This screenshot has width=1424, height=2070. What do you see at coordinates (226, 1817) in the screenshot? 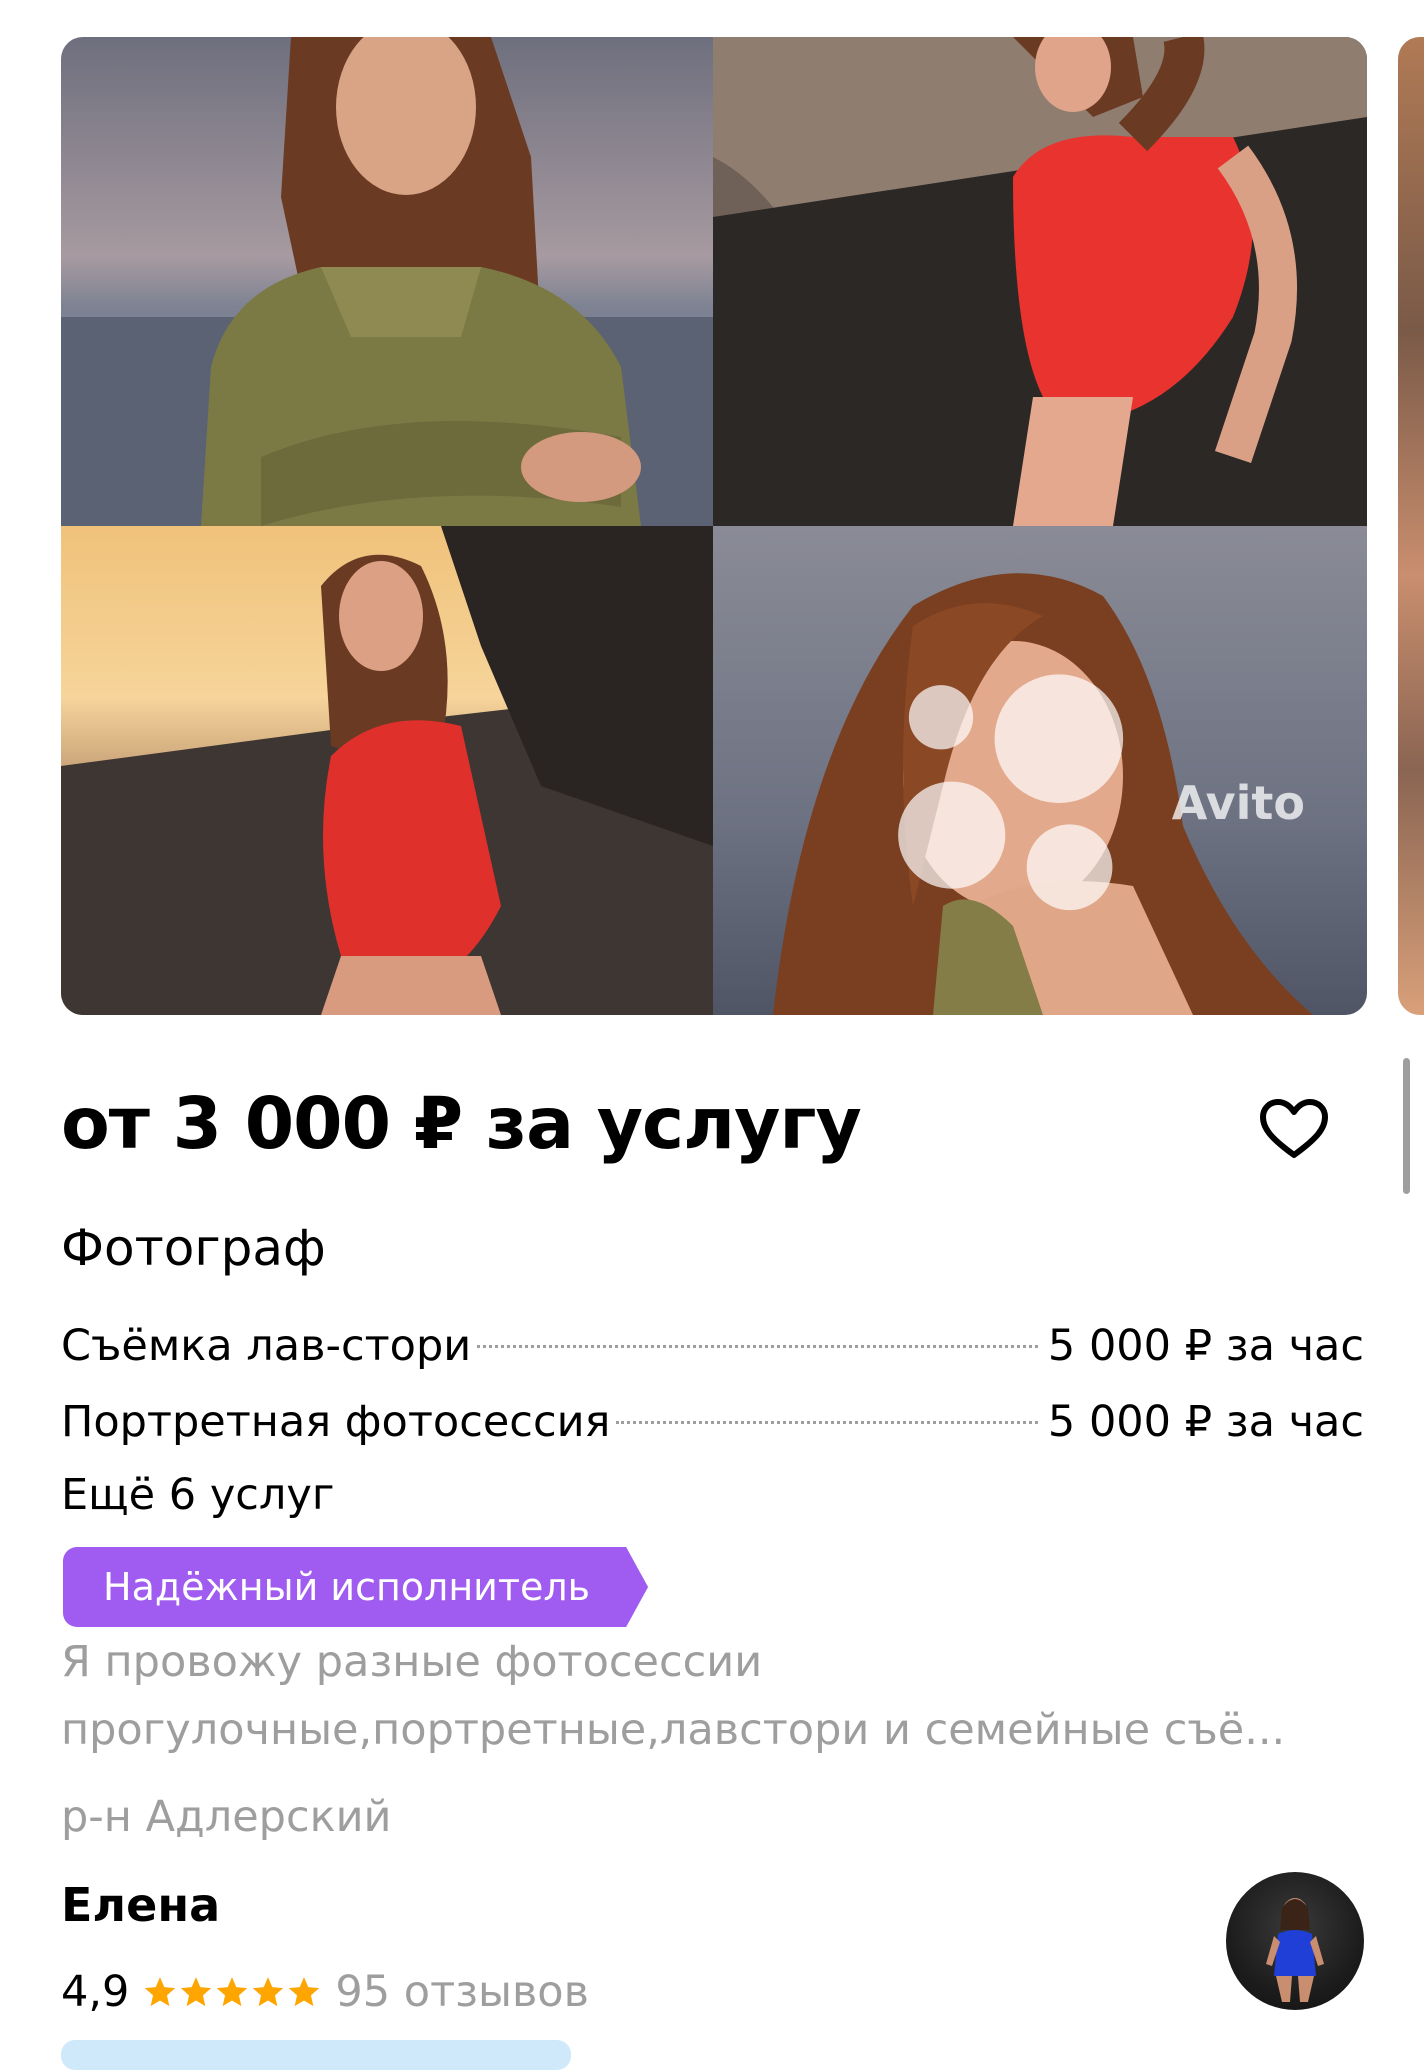
I see `district-label: р-н Адлерский` at bounding box center [226, 1817].